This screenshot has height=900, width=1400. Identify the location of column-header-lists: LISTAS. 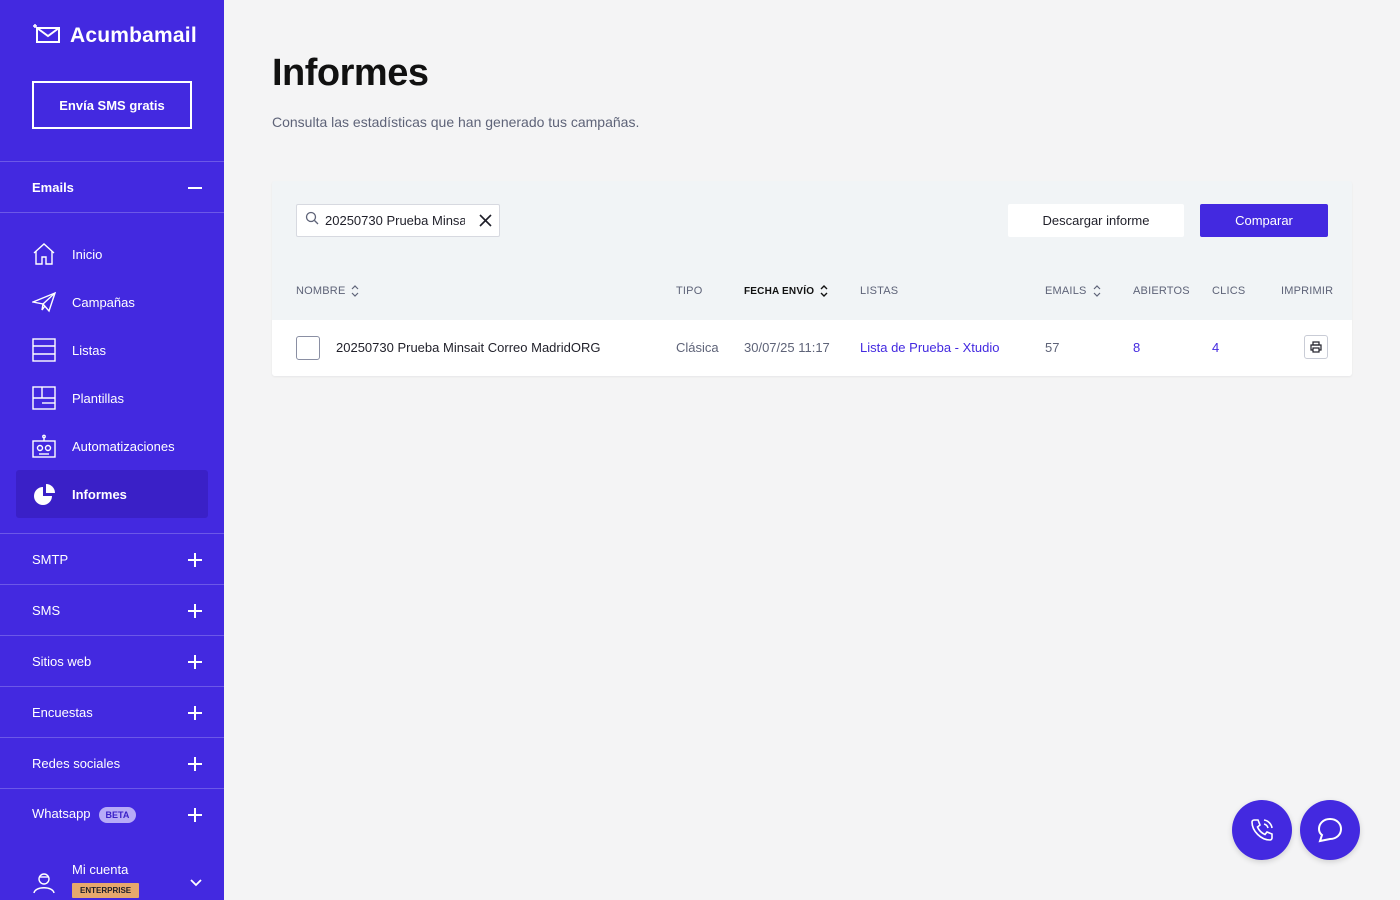
(879, 291).